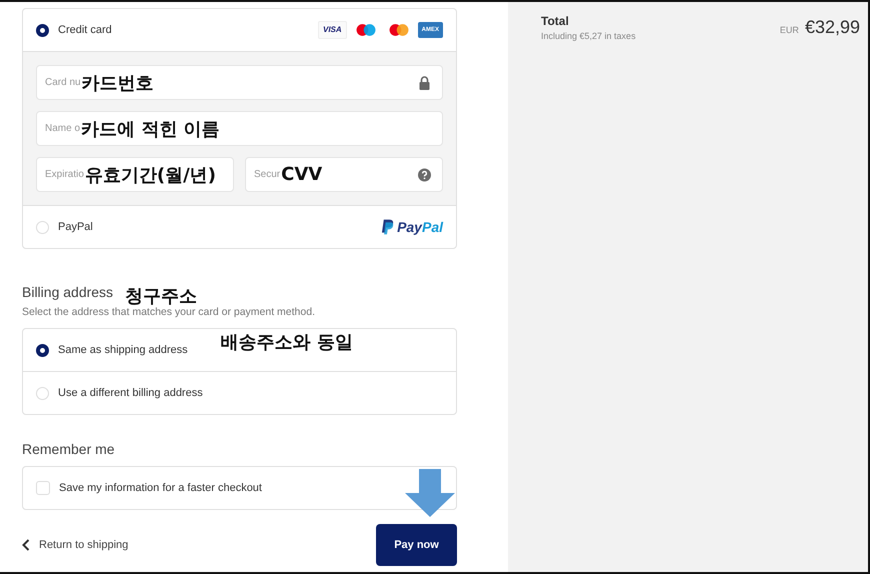 The height and width of the screenshot is (574, 870). What do you see at coordinates (43, 488) in the screenshot?
I see `checkbox` at bounding box center [43, 488].